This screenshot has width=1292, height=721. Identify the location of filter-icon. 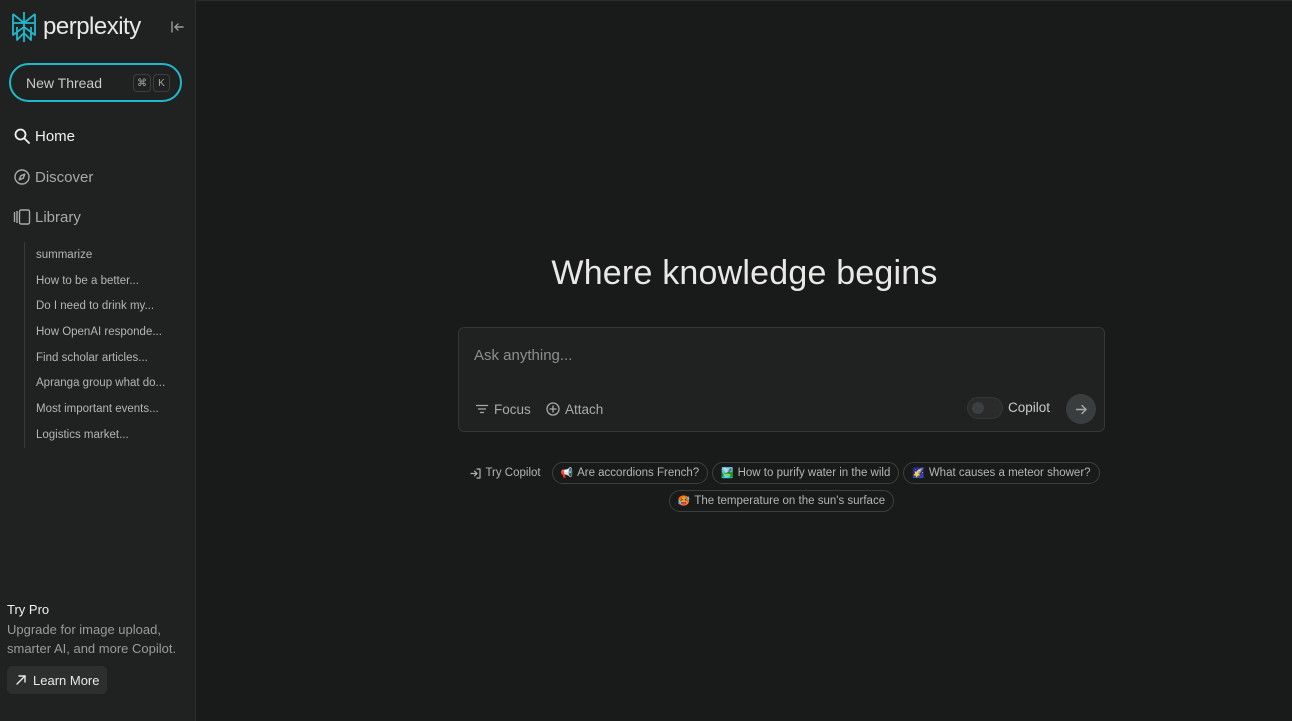
(482, 409).